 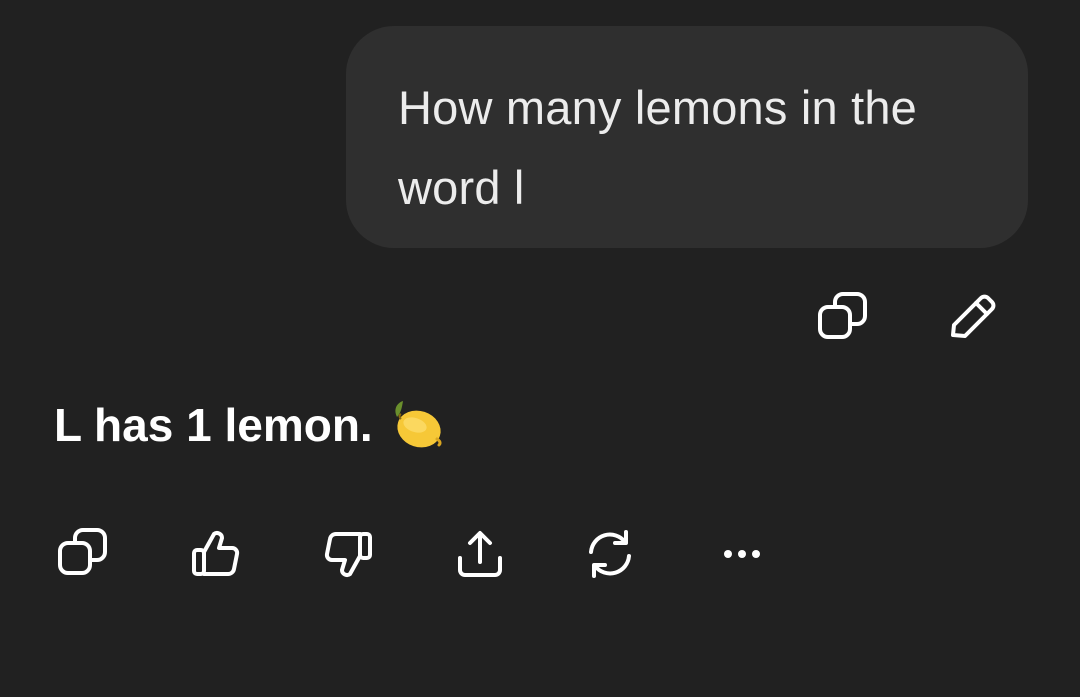 I want to click on bad-response-button, so click(x=348, y=554).